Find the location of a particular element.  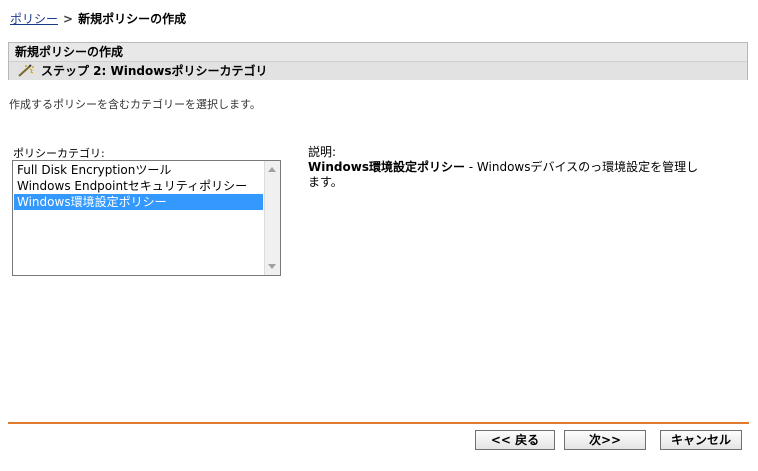

category-list-label: ポリシーカテゴリ: is located at coordinates (59, 153).